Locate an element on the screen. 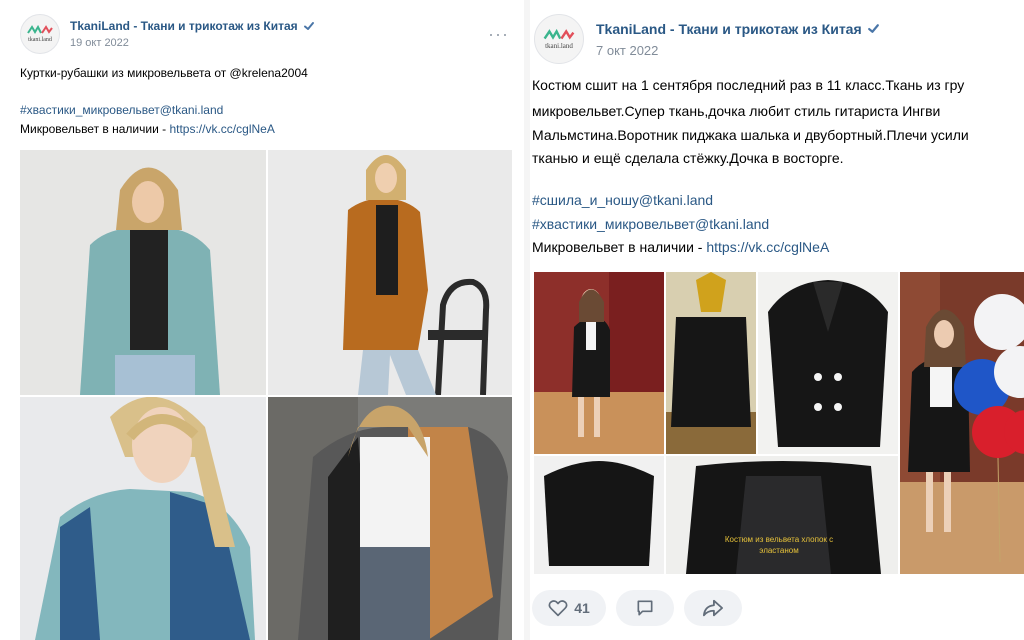  photo-jacket-front is located at coordinates (828, 363).